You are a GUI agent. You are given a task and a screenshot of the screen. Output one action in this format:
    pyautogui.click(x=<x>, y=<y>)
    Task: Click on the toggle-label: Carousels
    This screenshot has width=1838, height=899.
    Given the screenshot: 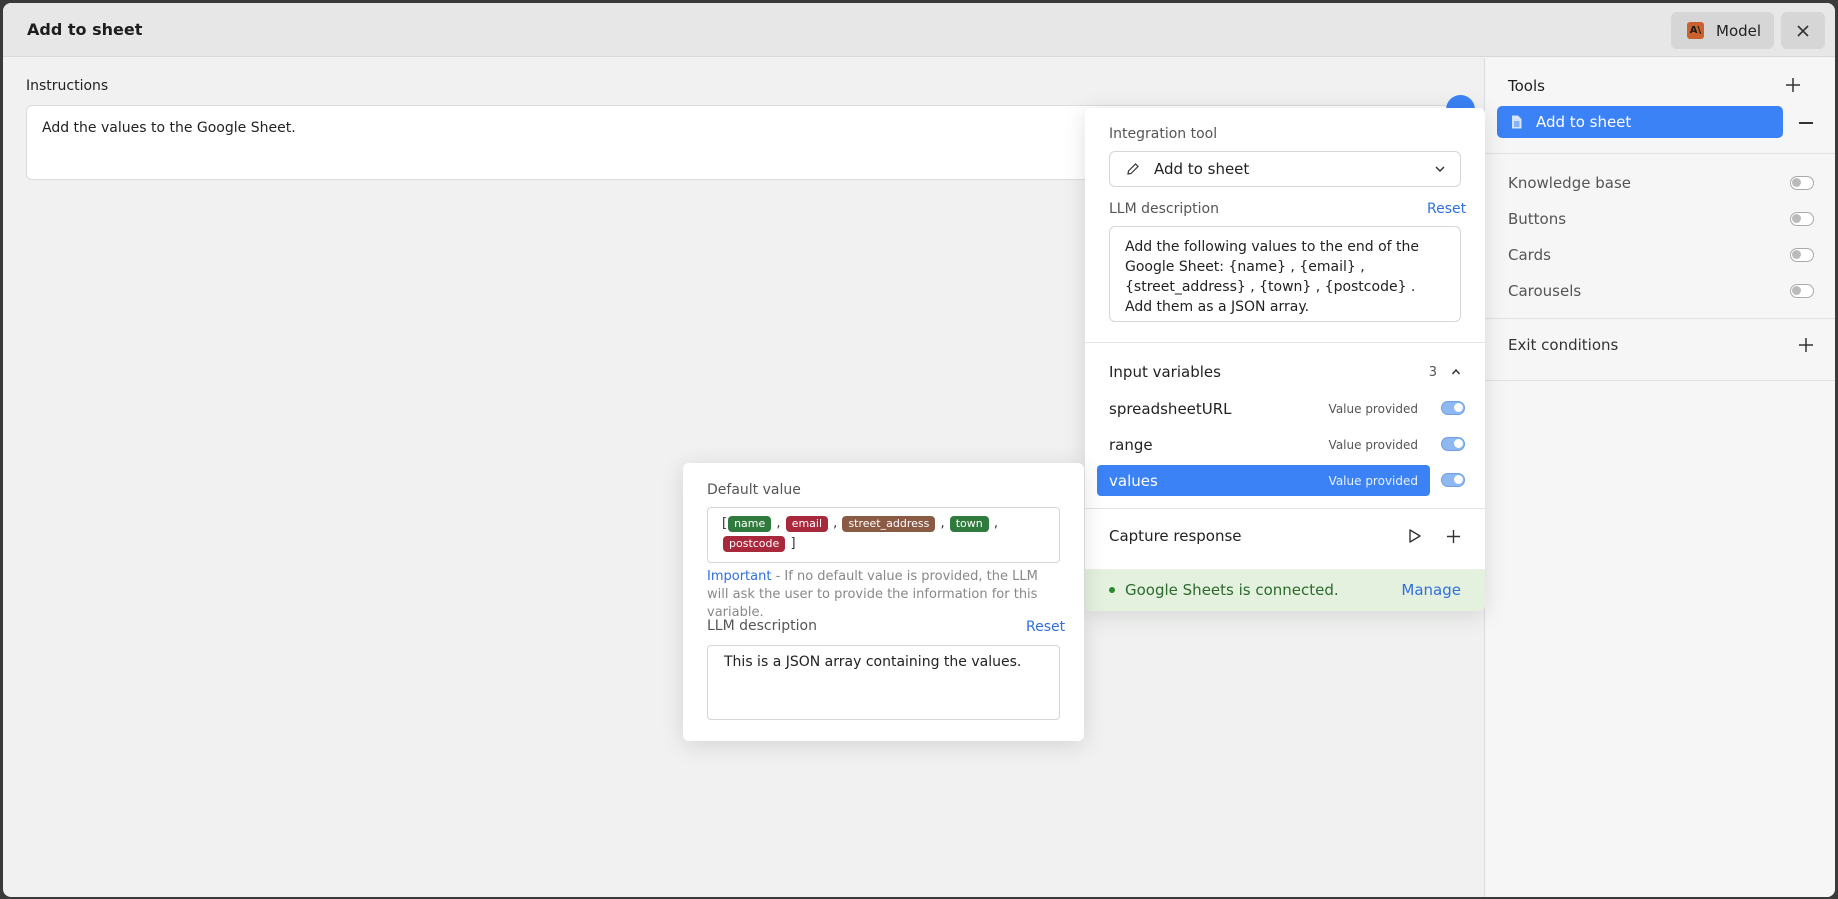 What is the action you would take?
    pyautogui.click(x=1545, y=291)
    